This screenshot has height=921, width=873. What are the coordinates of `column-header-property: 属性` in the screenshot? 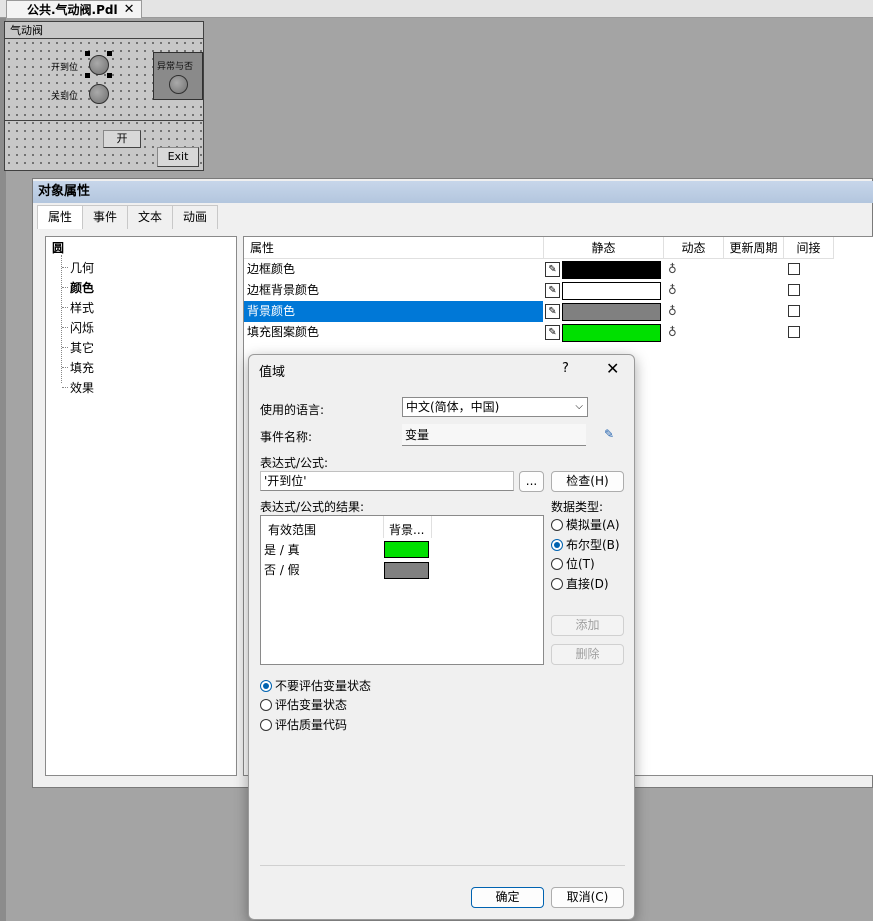 It's located at (394, 248).